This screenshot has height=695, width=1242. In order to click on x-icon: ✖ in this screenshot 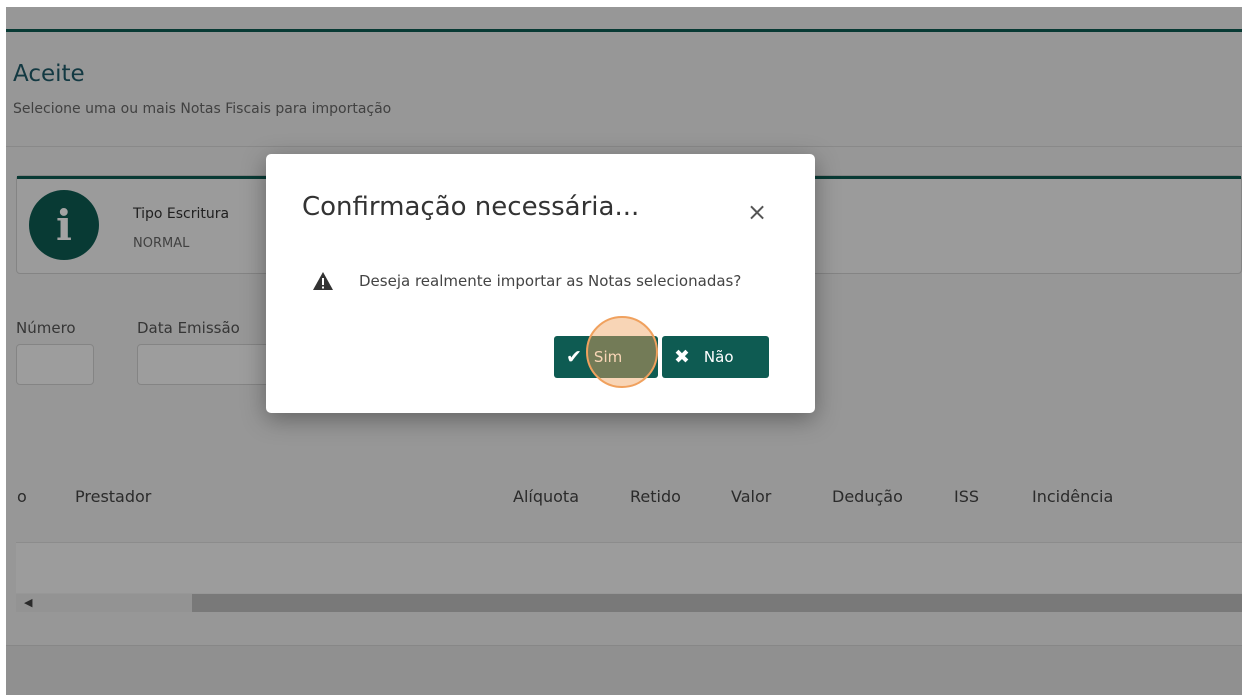, I will do `click(682, 357)`.